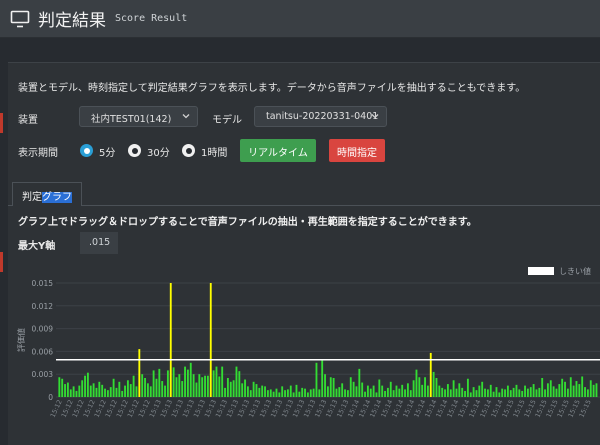 The height and width of the screenshot is (445, 600). I want to click on model-select-value: tanitsu-20220331-0401, so click(322, 116).